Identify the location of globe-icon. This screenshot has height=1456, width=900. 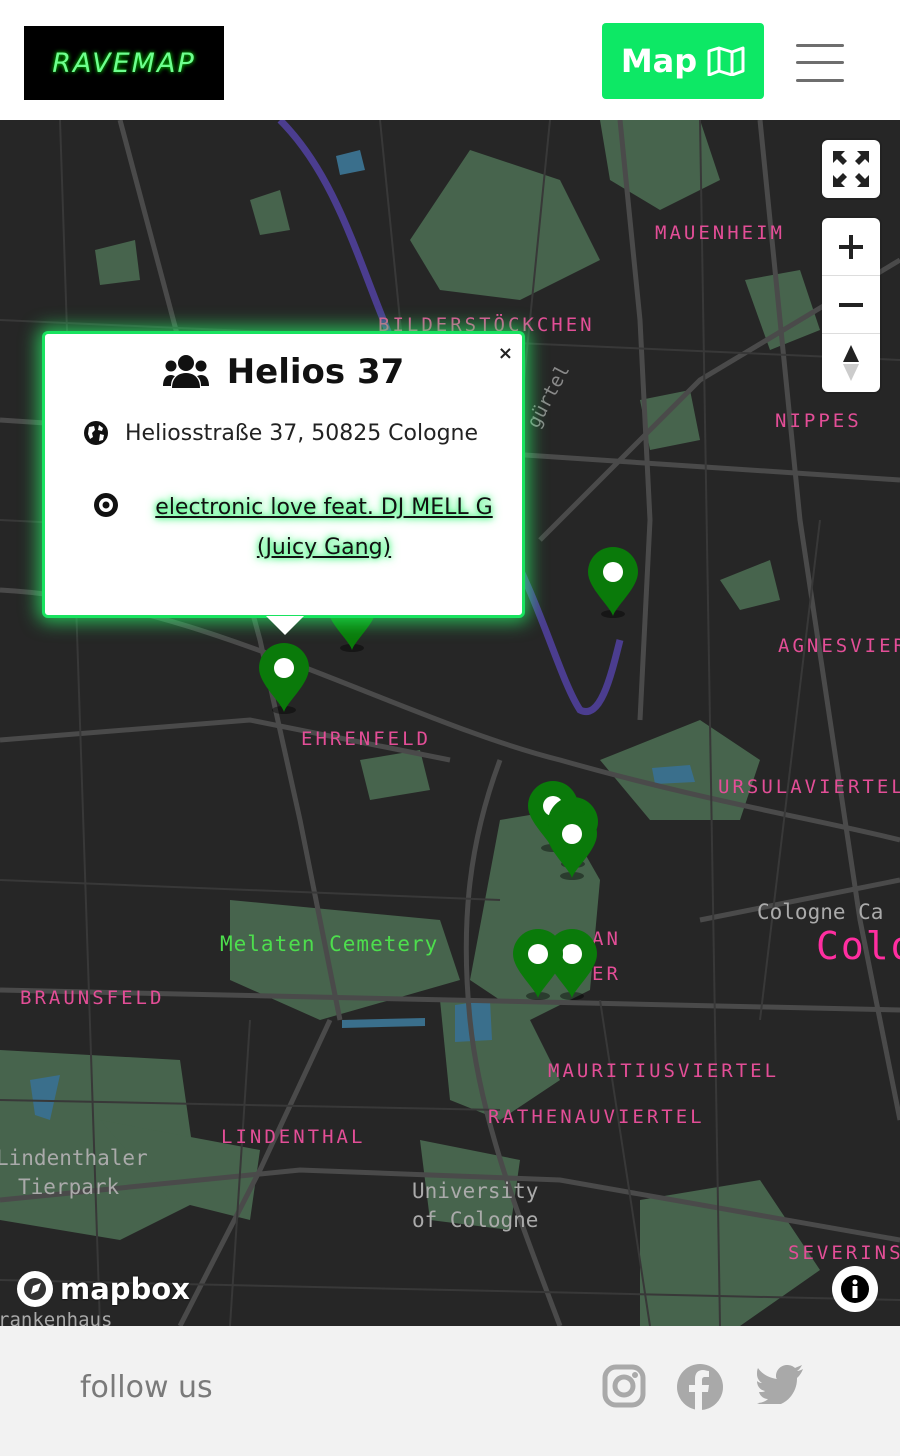
(96, 433).